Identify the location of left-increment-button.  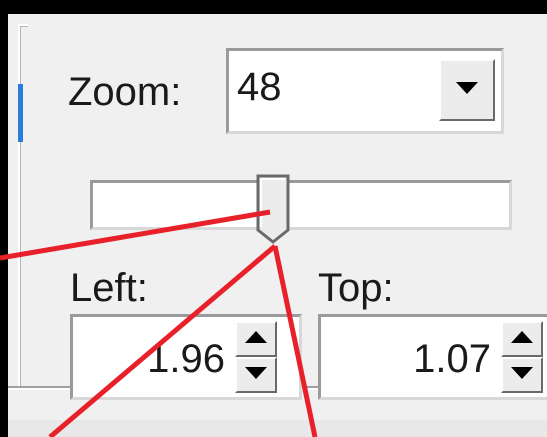
(256, 339).